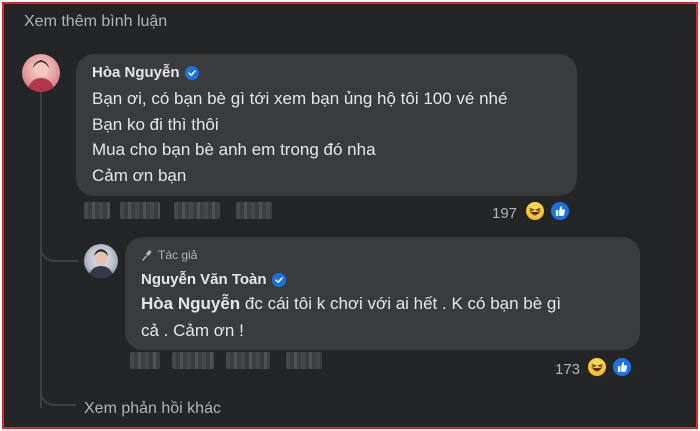 This screenshot has height=431, width=700. What do you see at coordinates (59, 251) in the screenshot?
I see `thread-connector-reply` at bounding box center [59, 251].